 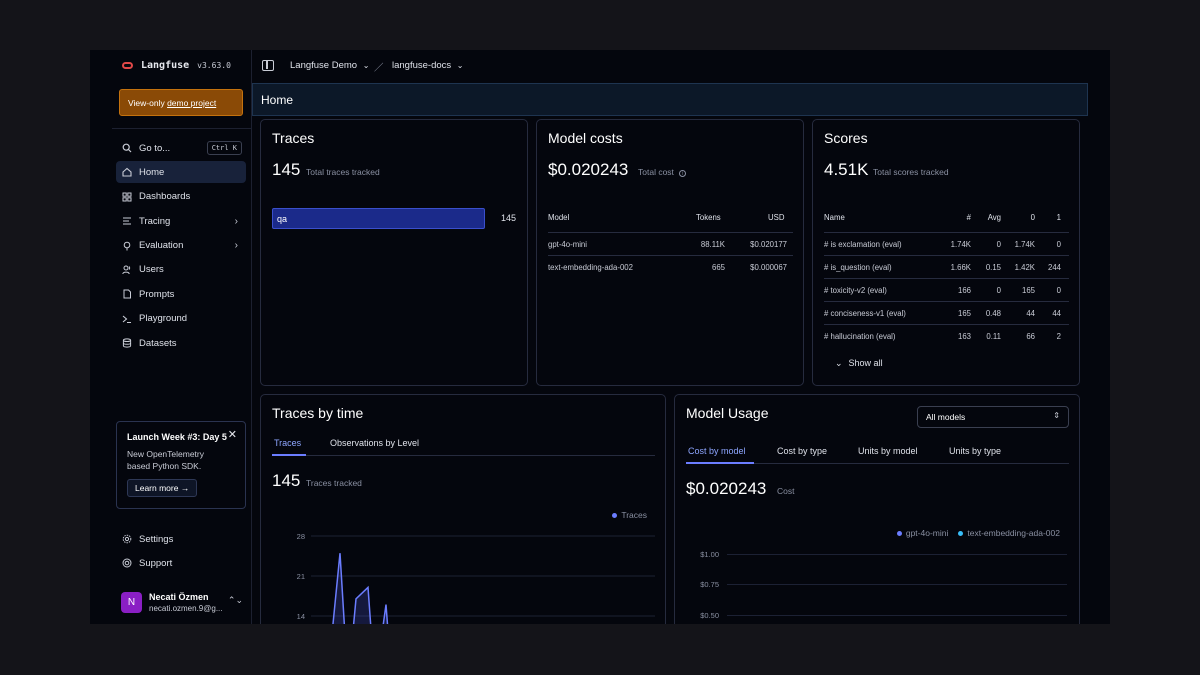 I want to click on total-cost: $0.020243, so click(x=588, y=169).